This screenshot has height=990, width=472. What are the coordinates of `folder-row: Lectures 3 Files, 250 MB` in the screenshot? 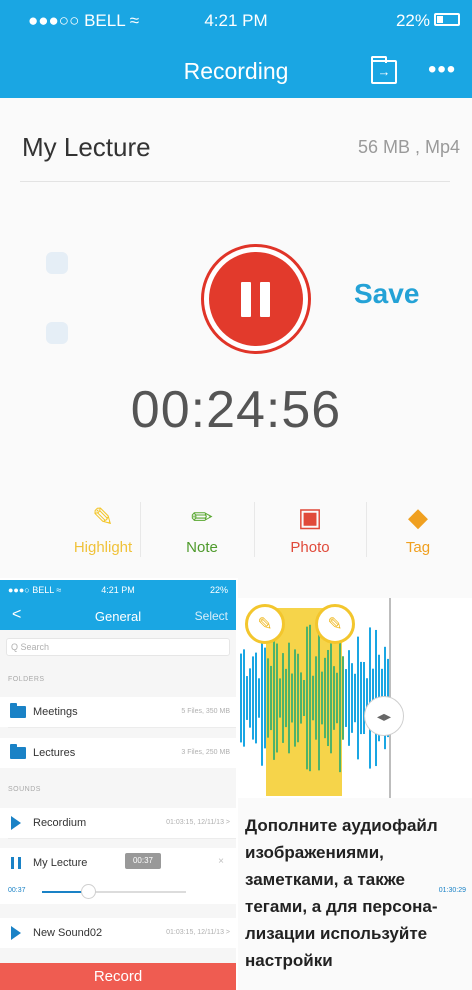 It's located at (118, 753).